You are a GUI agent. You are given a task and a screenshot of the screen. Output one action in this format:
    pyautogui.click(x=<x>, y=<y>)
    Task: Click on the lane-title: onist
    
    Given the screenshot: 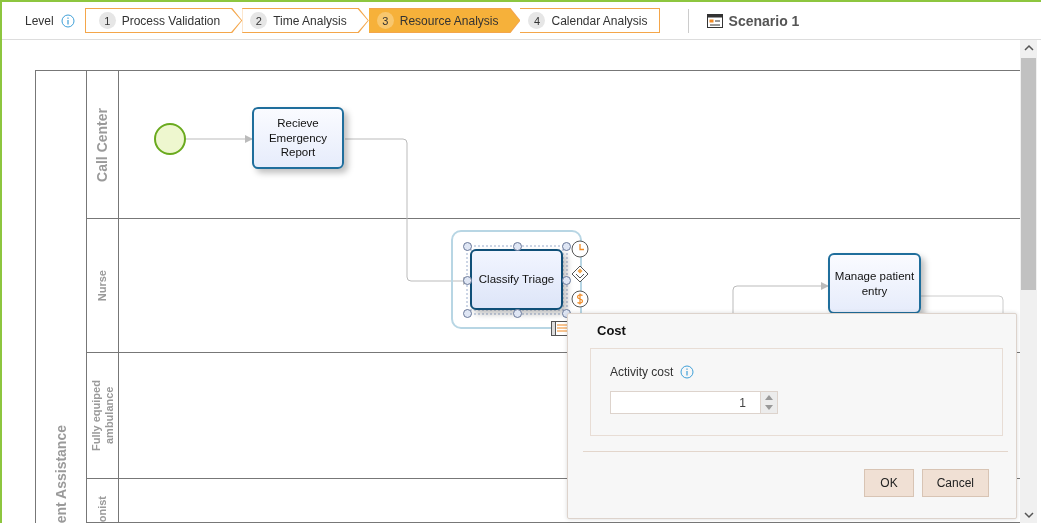 What is the action you would take?
    pyautogui.click(x=102, y=508)
    